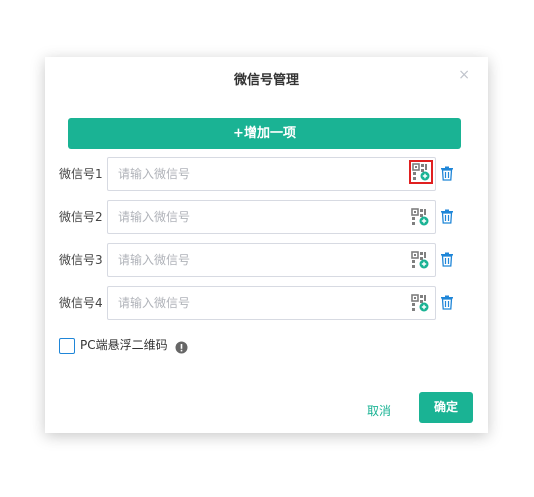 The width and height of the screenshot is (534, 497). What do you see at coordinates (181, 346) in the screenshot?
I see `info-icon` at bounding box center [181, 346].